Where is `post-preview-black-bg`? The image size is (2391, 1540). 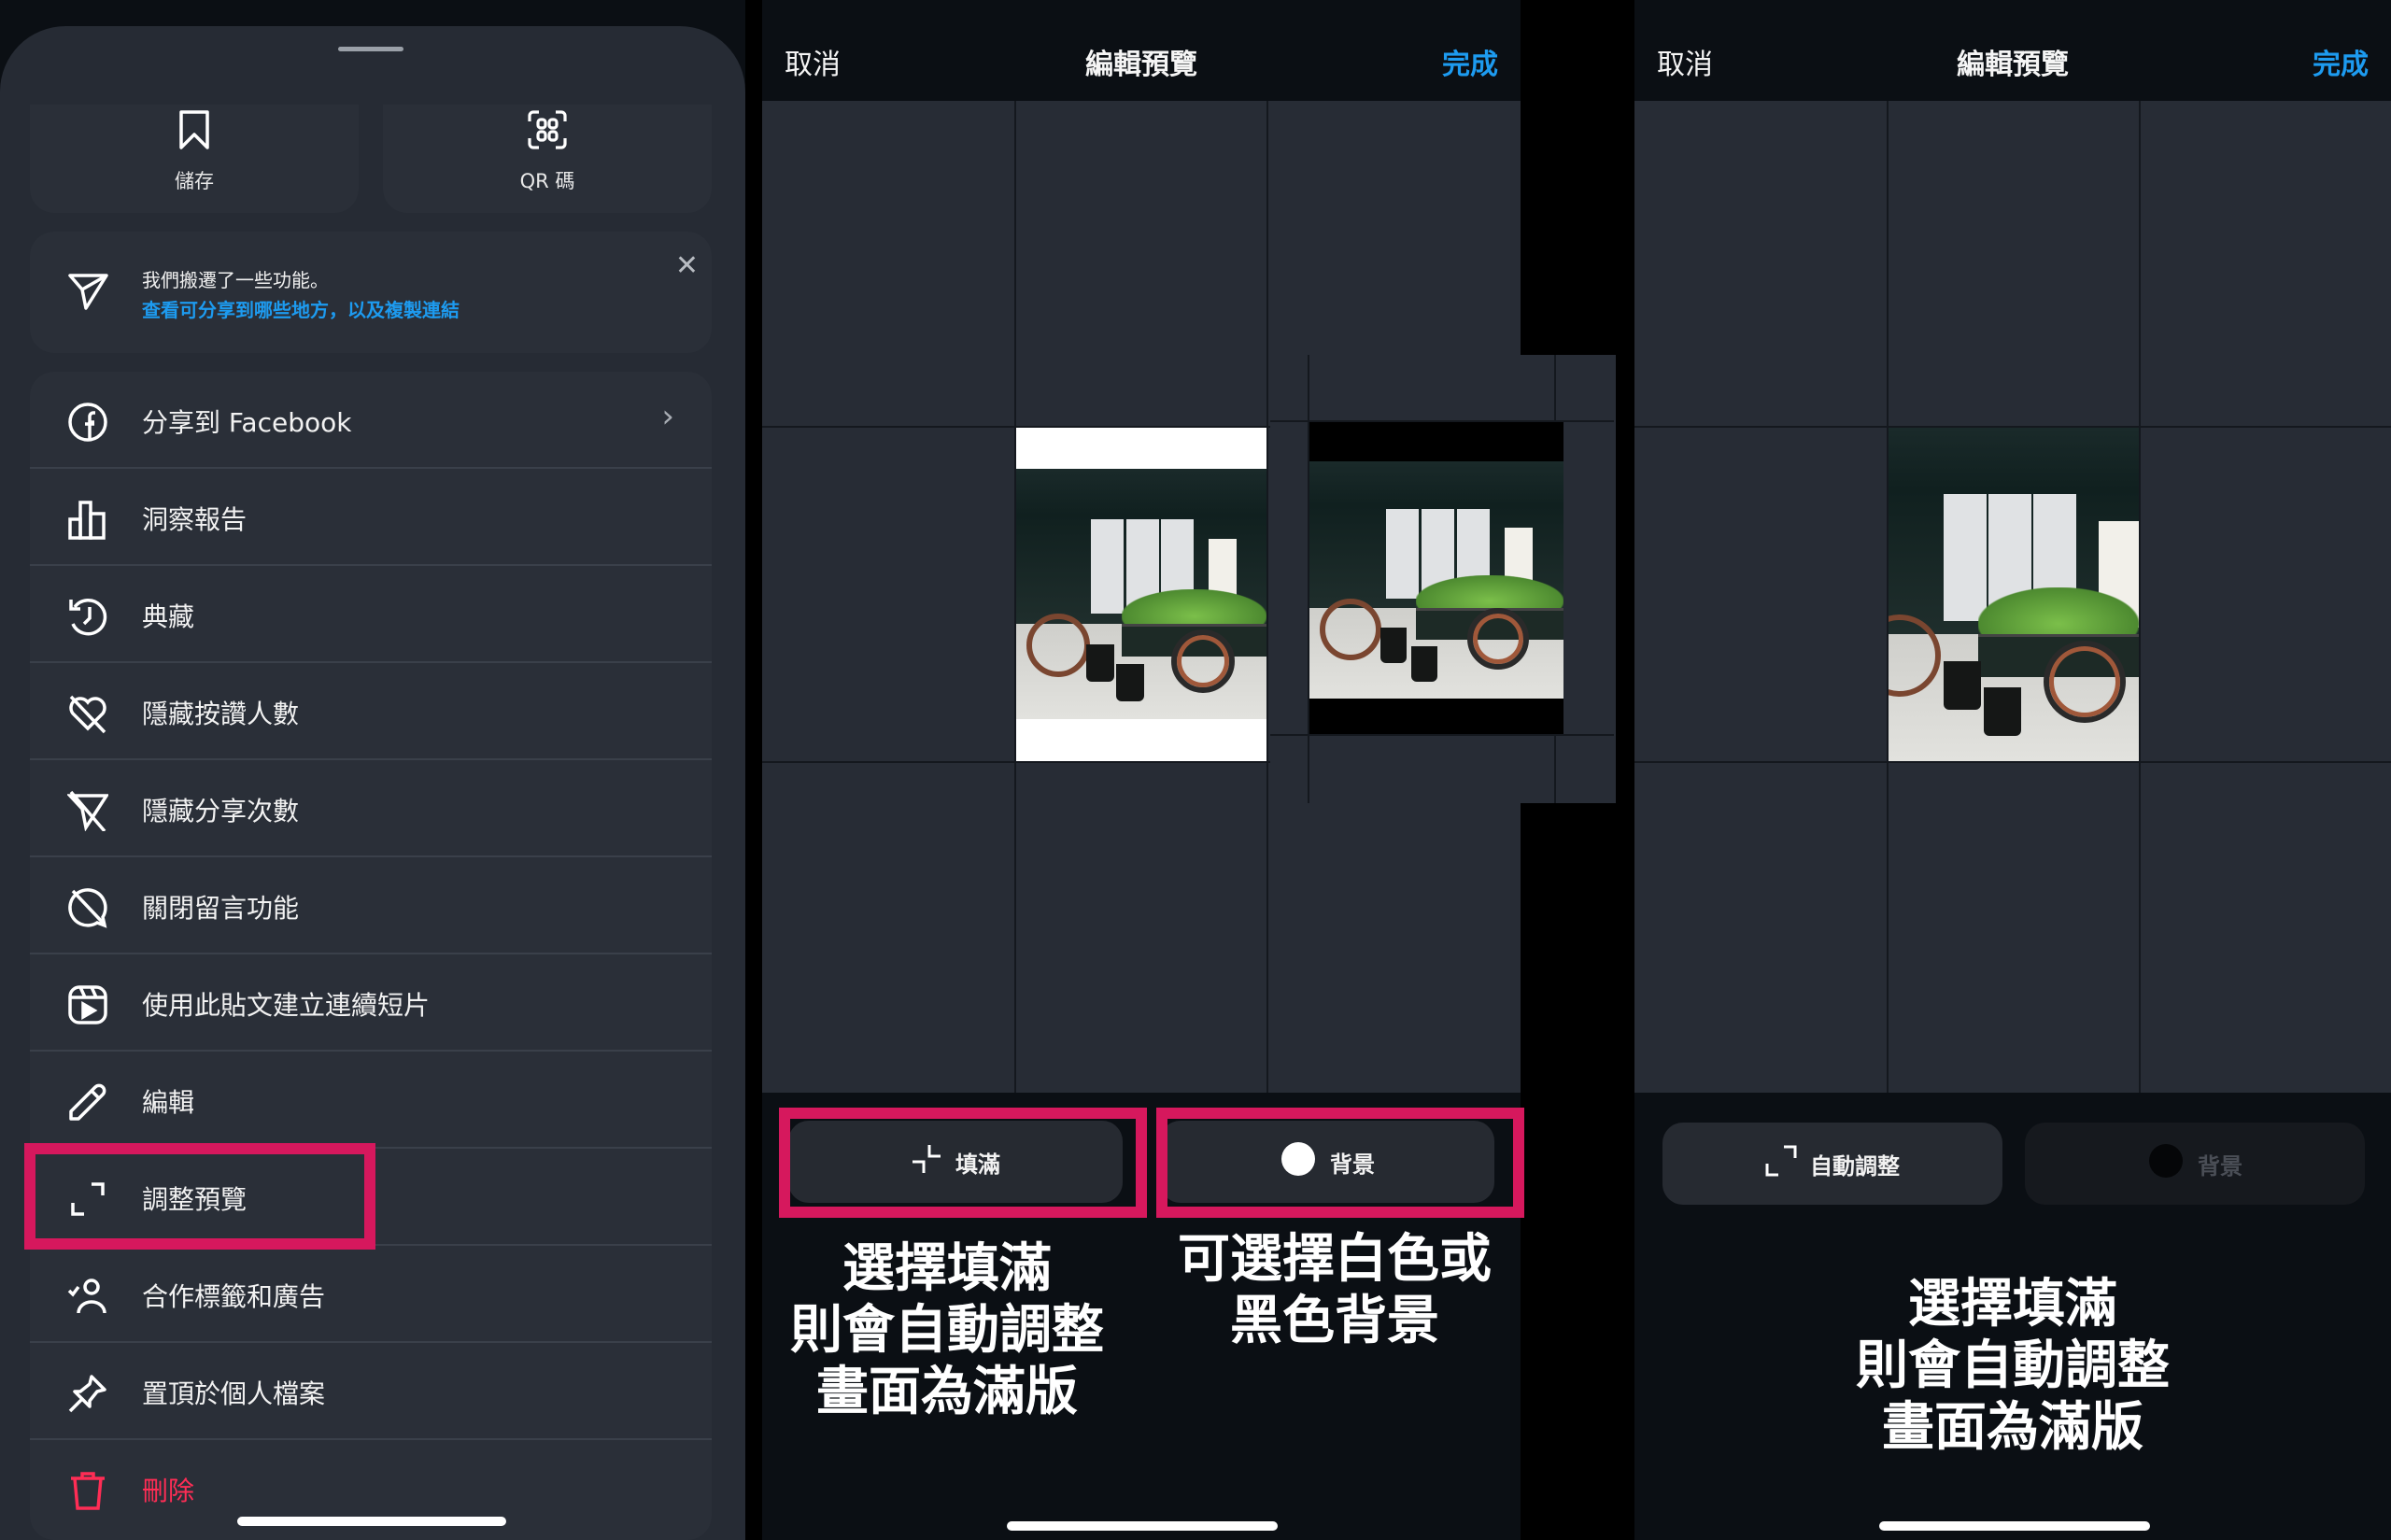
post-preview-black-bg is located at coordinates (1436, 578).